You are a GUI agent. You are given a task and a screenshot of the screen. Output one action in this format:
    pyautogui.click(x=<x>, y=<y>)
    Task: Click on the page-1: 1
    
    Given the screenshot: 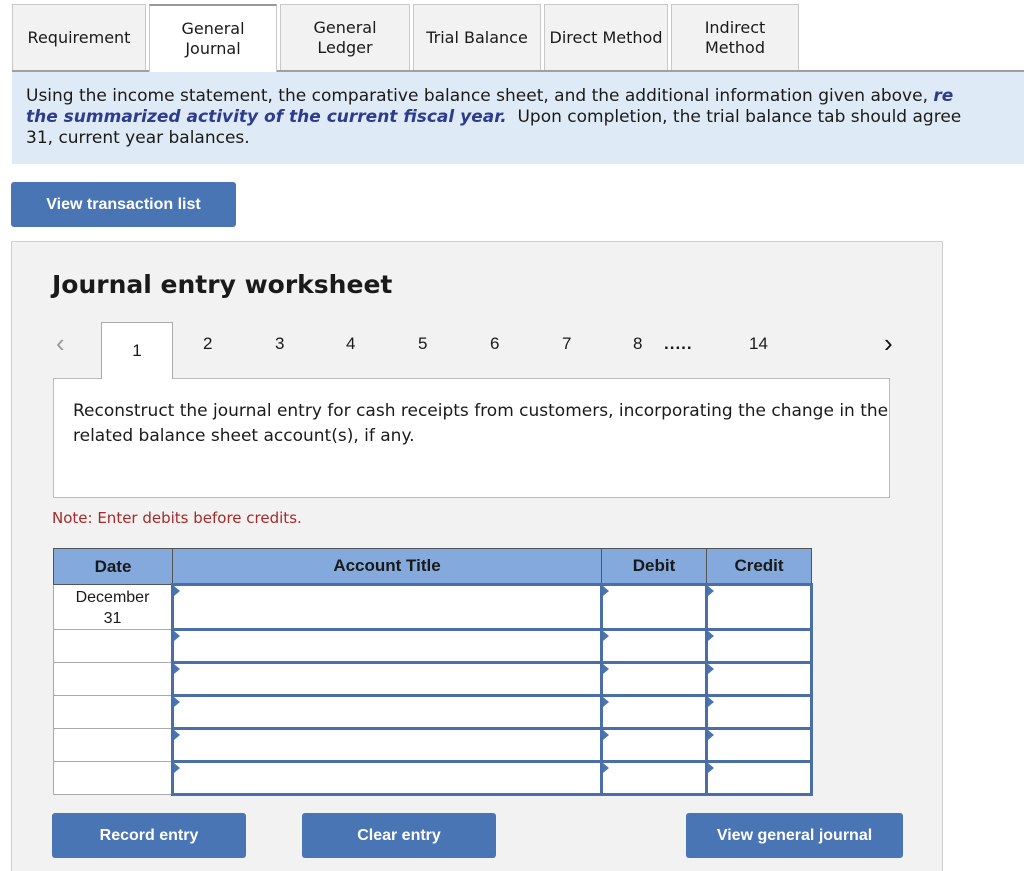 What is the action you would take?
    pyautogui.click(x=137, y=350)
    